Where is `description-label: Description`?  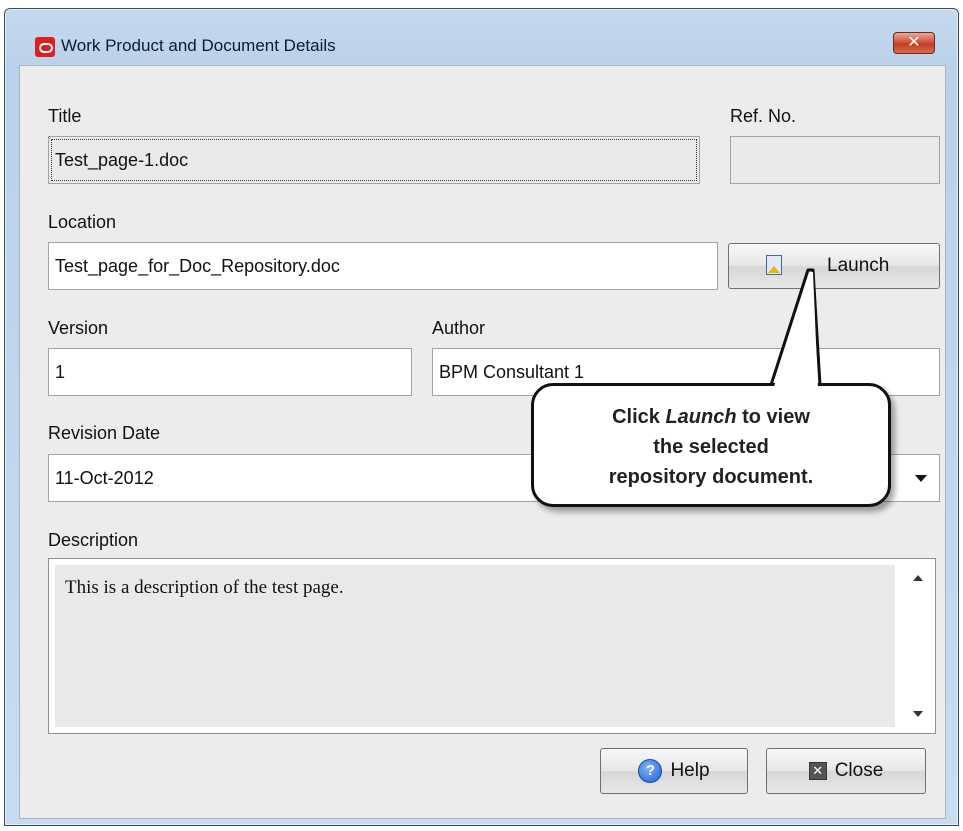
description-label: Description is located at coordinates (93, 540).